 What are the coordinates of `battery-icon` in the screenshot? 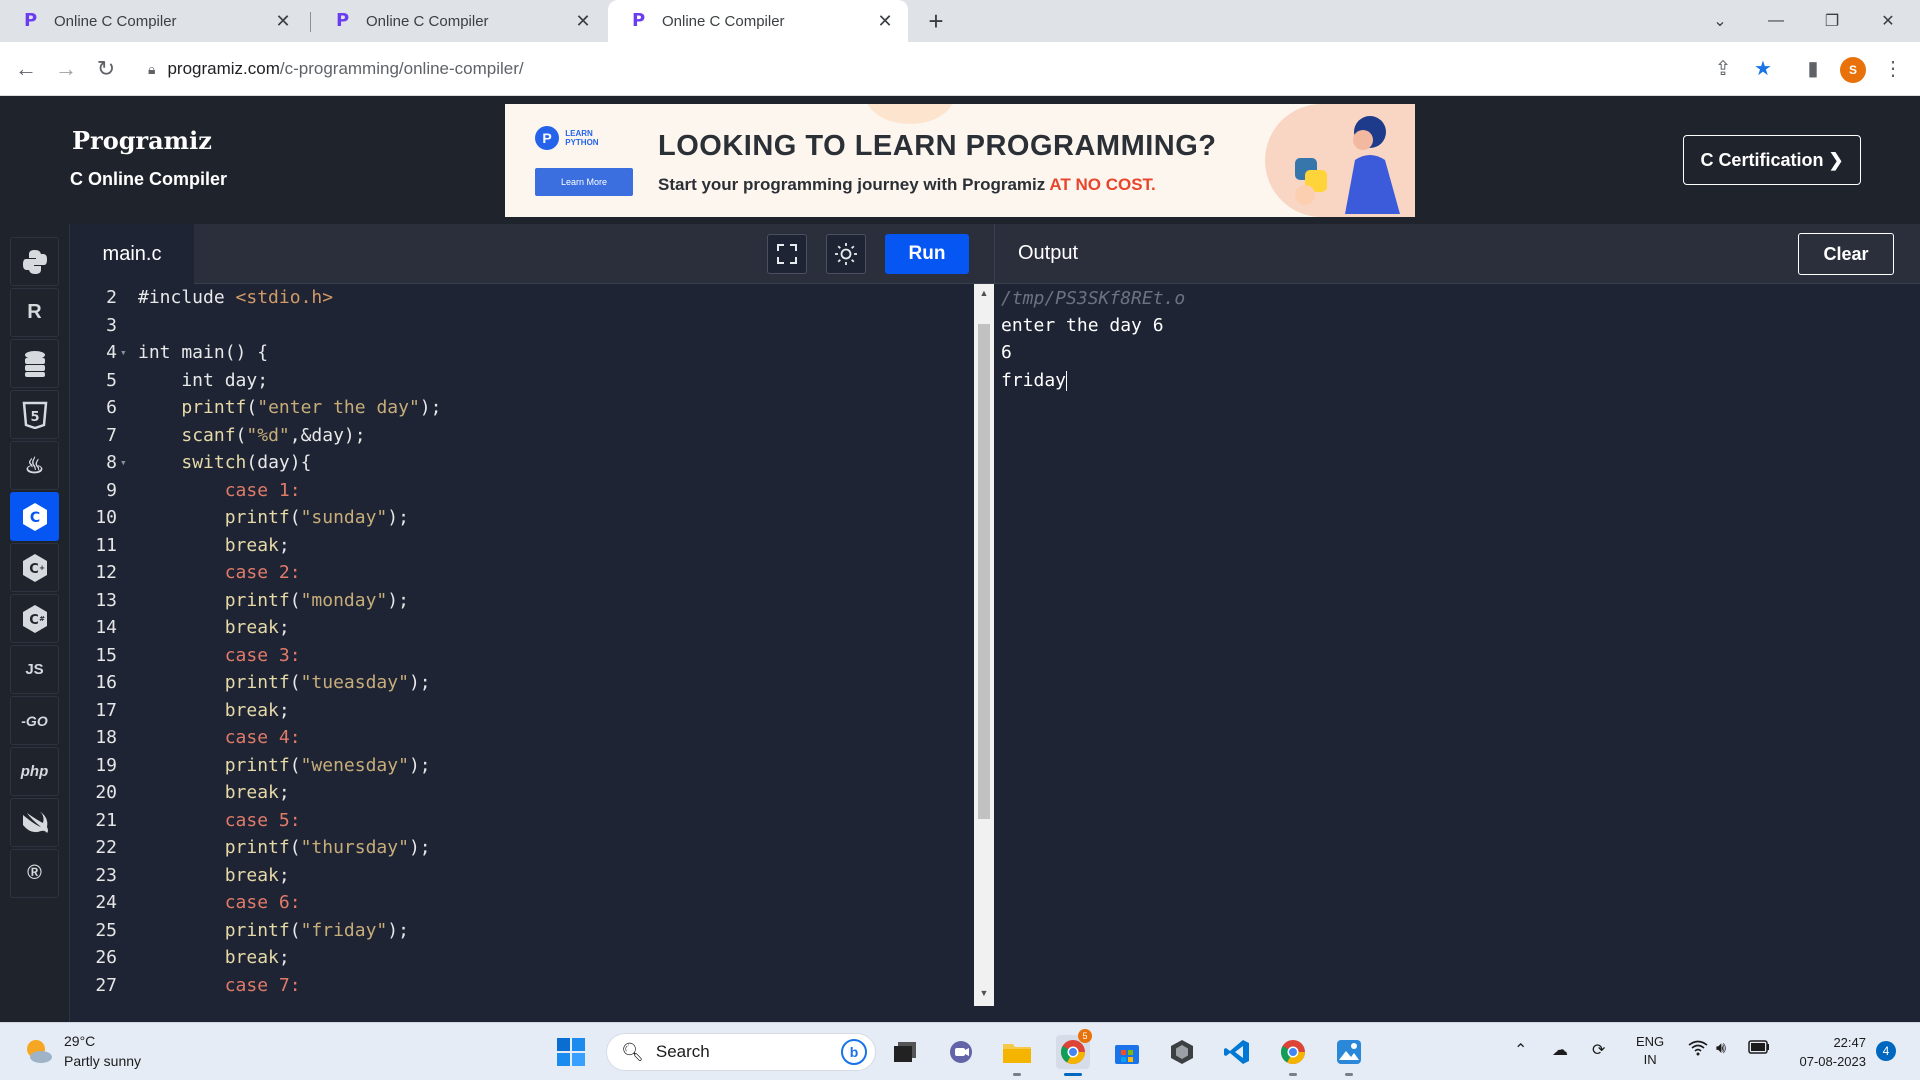 It's located at (1759, 1049).